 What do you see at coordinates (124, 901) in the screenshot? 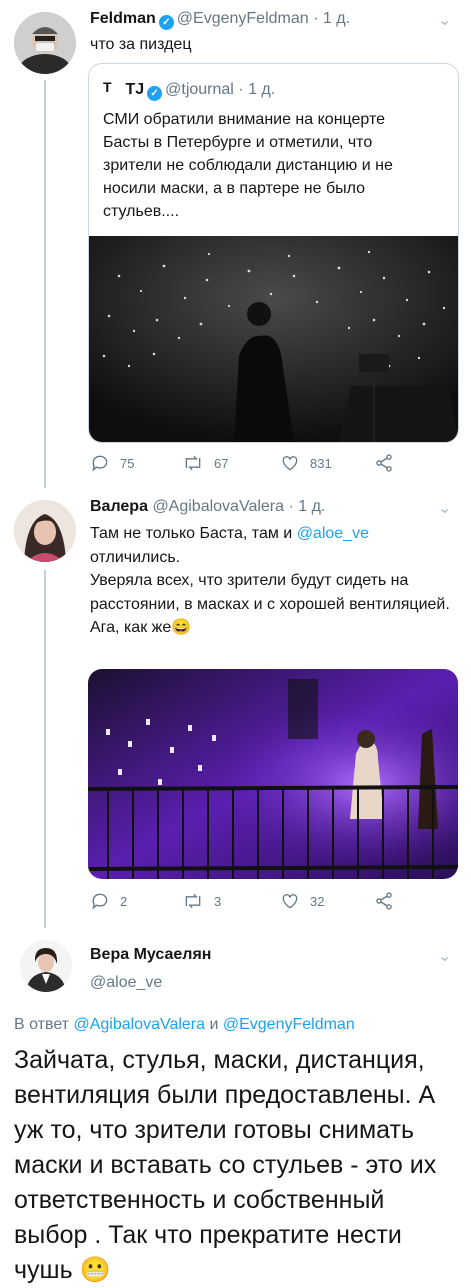
I see `reply-count: 2` at bounding box center [124, 901].